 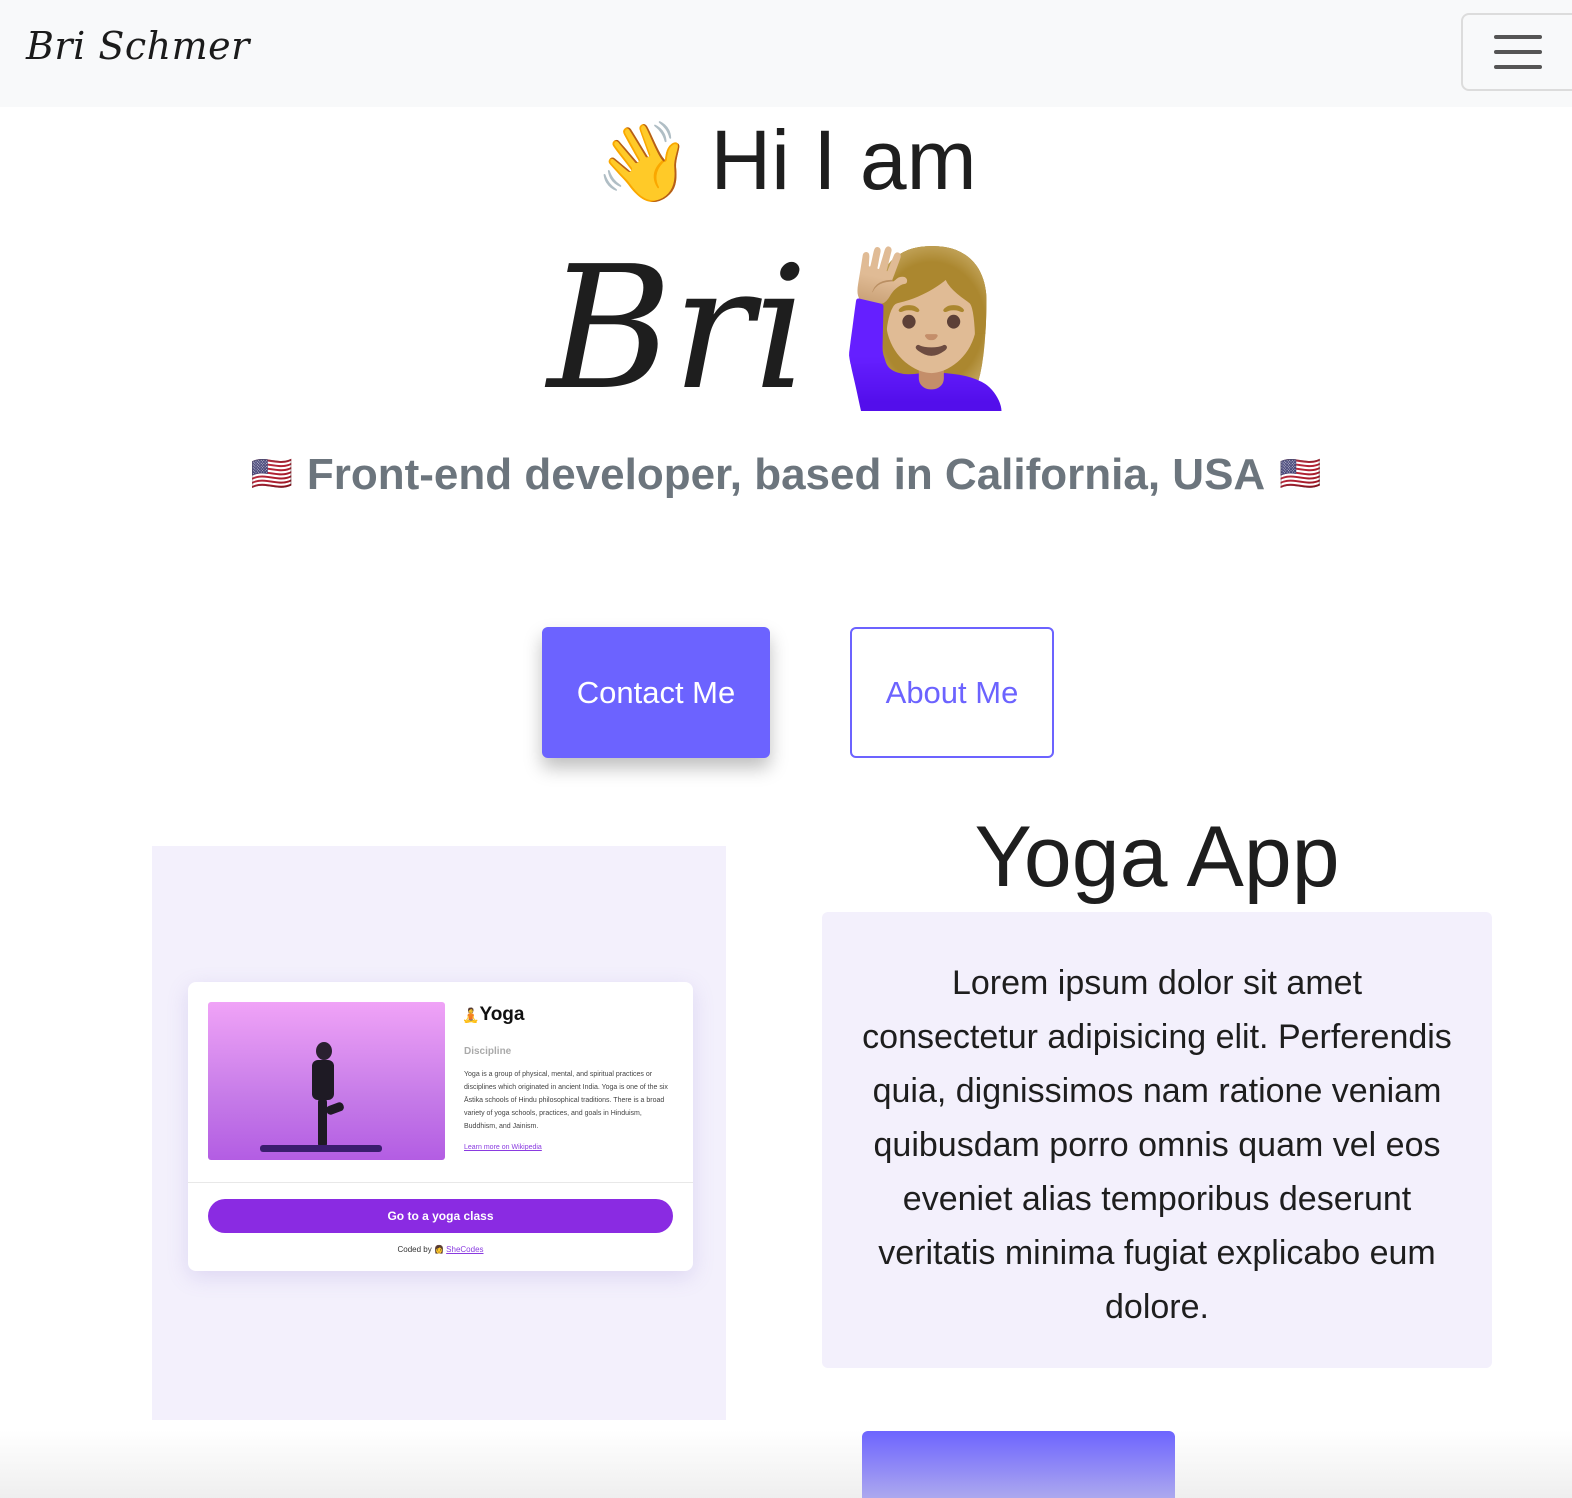 What do you see at coordinates (440, 1249) in the screenshot?
I see `preview-credit: Coded by 👩 SheCodes` at bounding box center [440, 1249].